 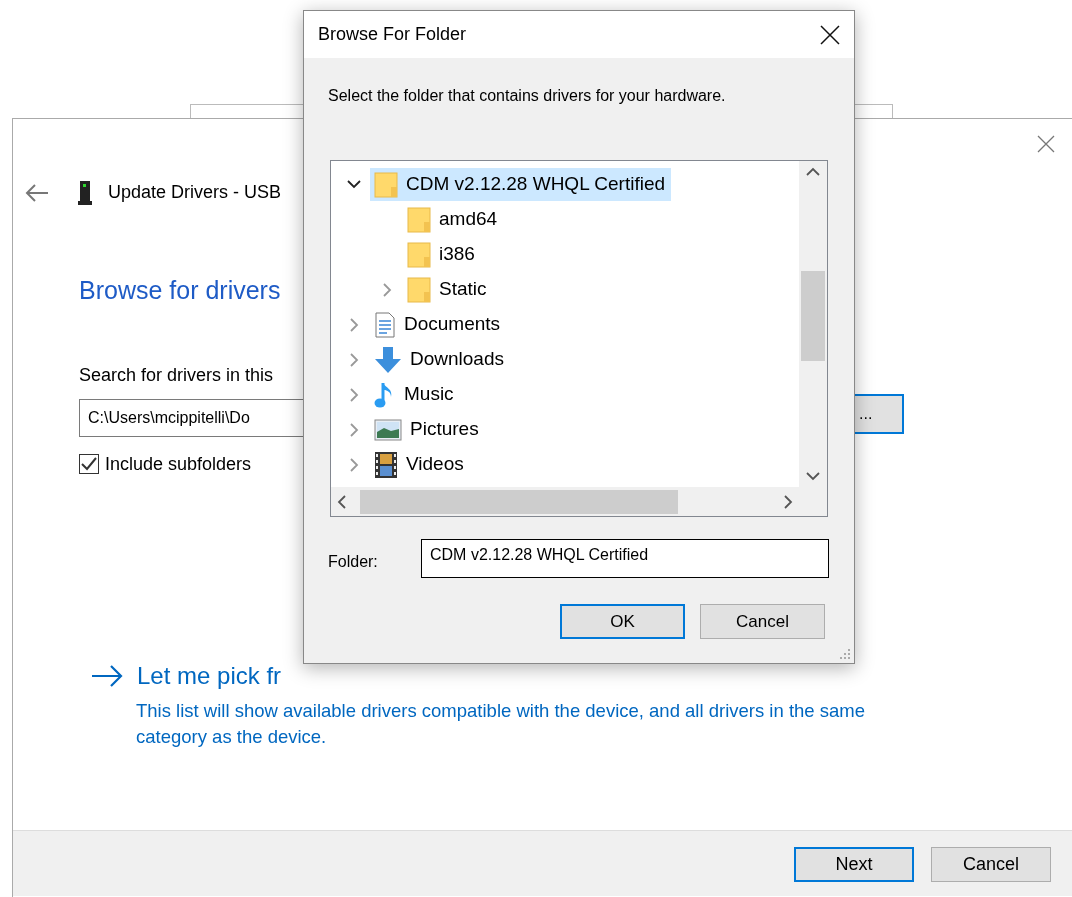 I want to click on scroll-left-icon, so click(x=341, y=501).